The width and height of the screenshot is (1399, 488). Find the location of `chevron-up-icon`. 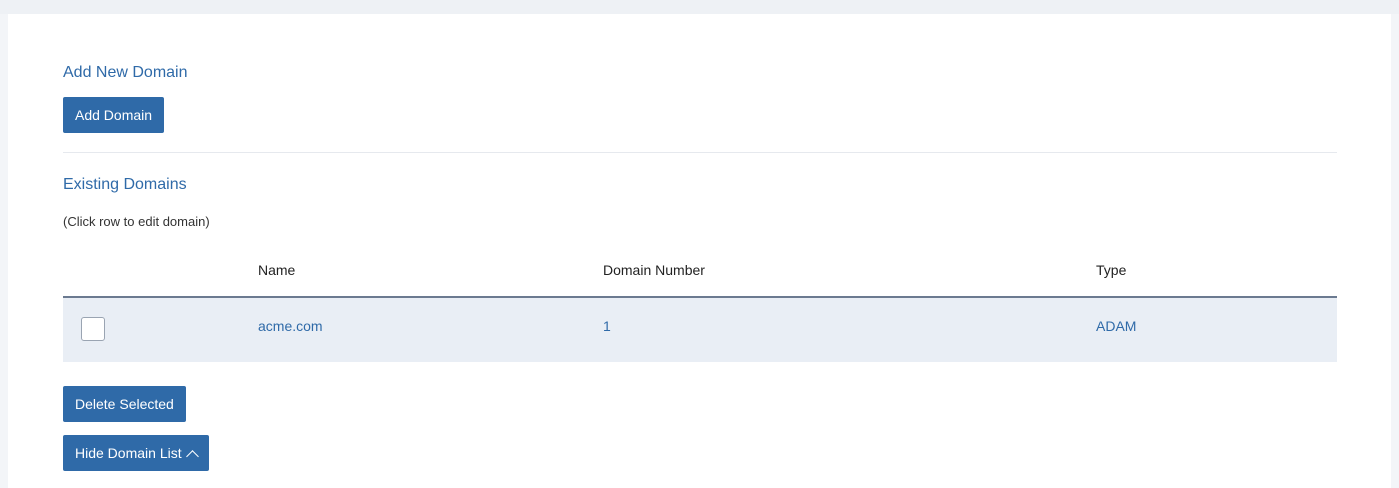

chevron-up-icon is located at coordinates (192, 456).